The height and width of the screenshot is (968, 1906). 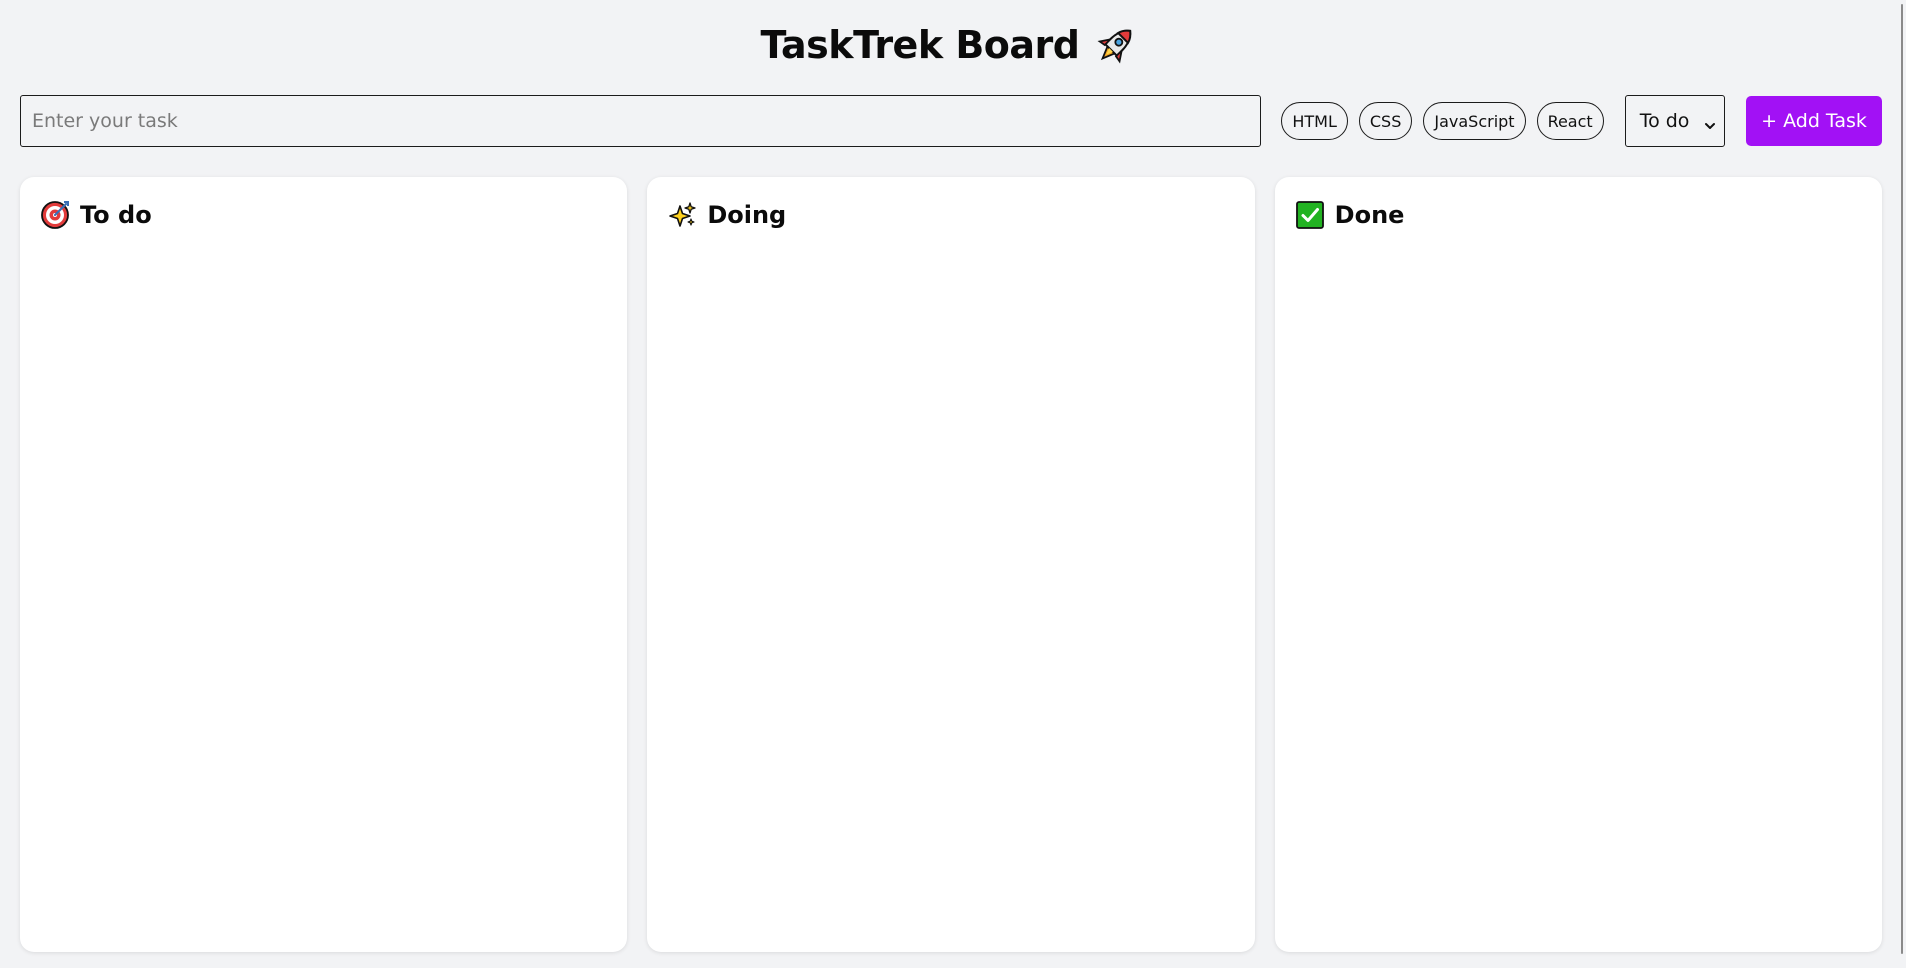 I want to click on column-title: Done, so click(x=1369, y=215).